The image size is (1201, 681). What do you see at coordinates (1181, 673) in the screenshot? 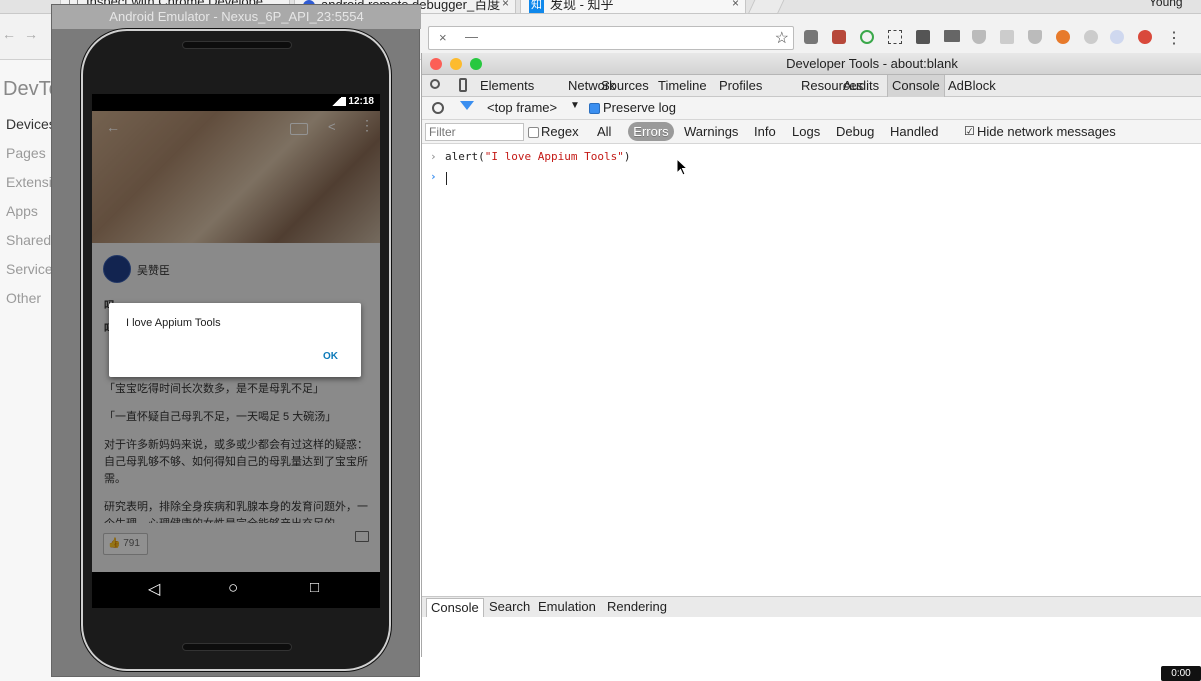
I see `recording-timer: 0:00` at bounding box center [1181, 673].